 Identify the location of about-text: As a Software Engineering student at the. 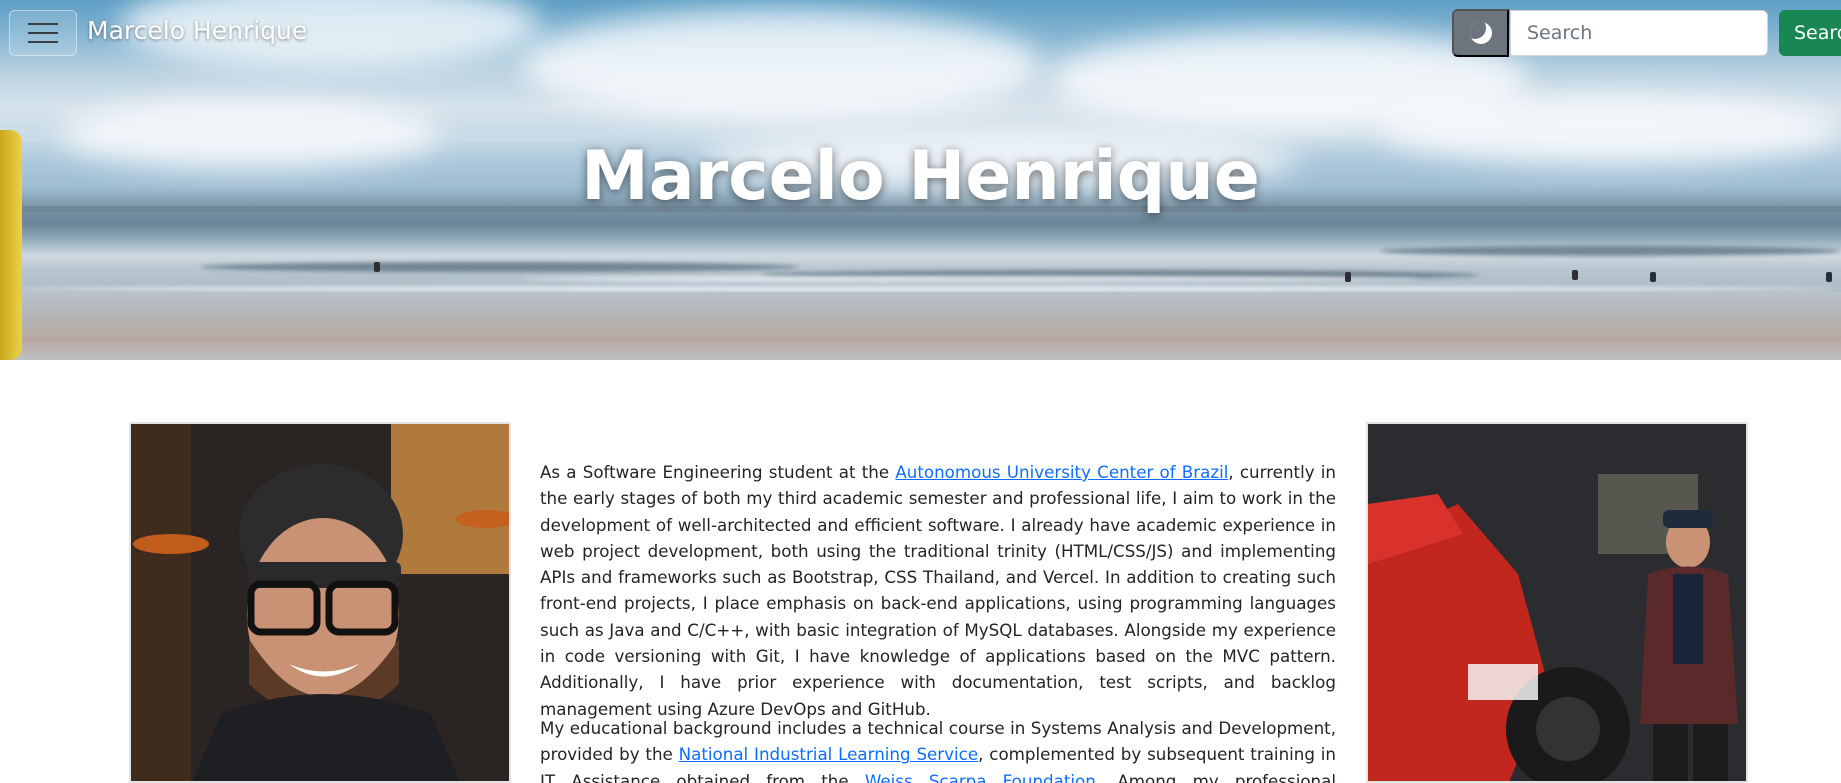
(718, 472).